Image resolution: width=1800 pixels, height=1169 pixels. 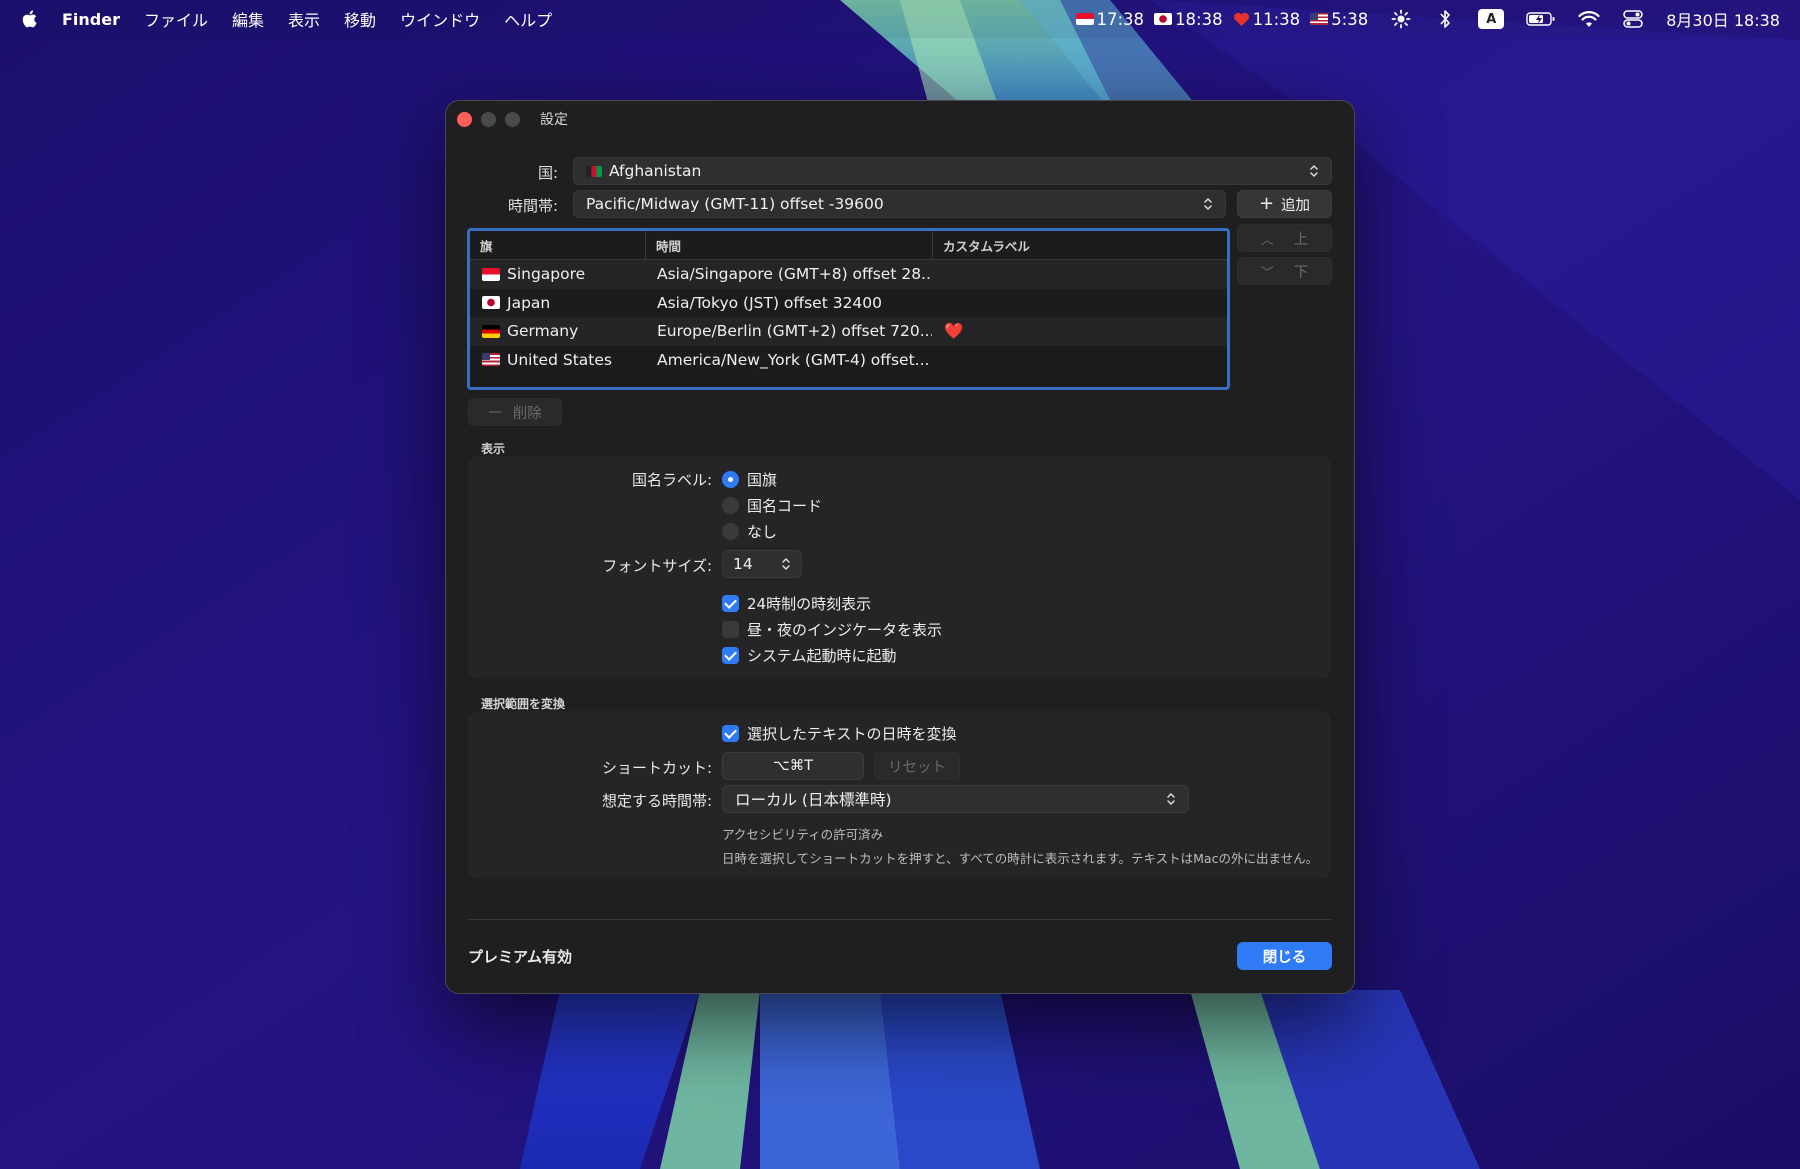 What do you see at coordinates (594, 171) in the screenshot?
I see `afghanistan-flag-icon` at bounding box center [594, 171].